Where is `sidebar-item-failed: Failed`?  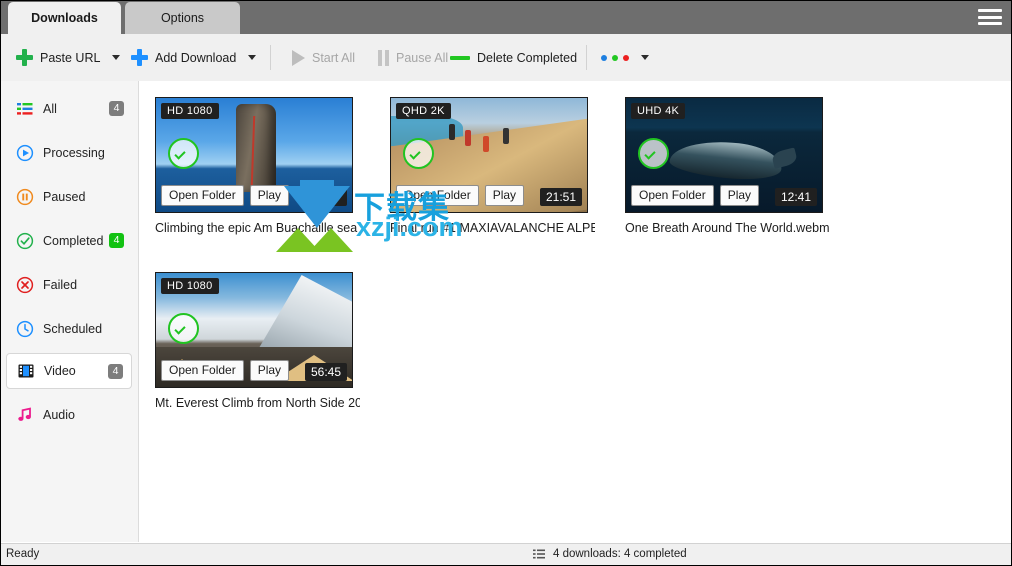 sidebar-item-failed: Failed is located at coordinates (69, 285).